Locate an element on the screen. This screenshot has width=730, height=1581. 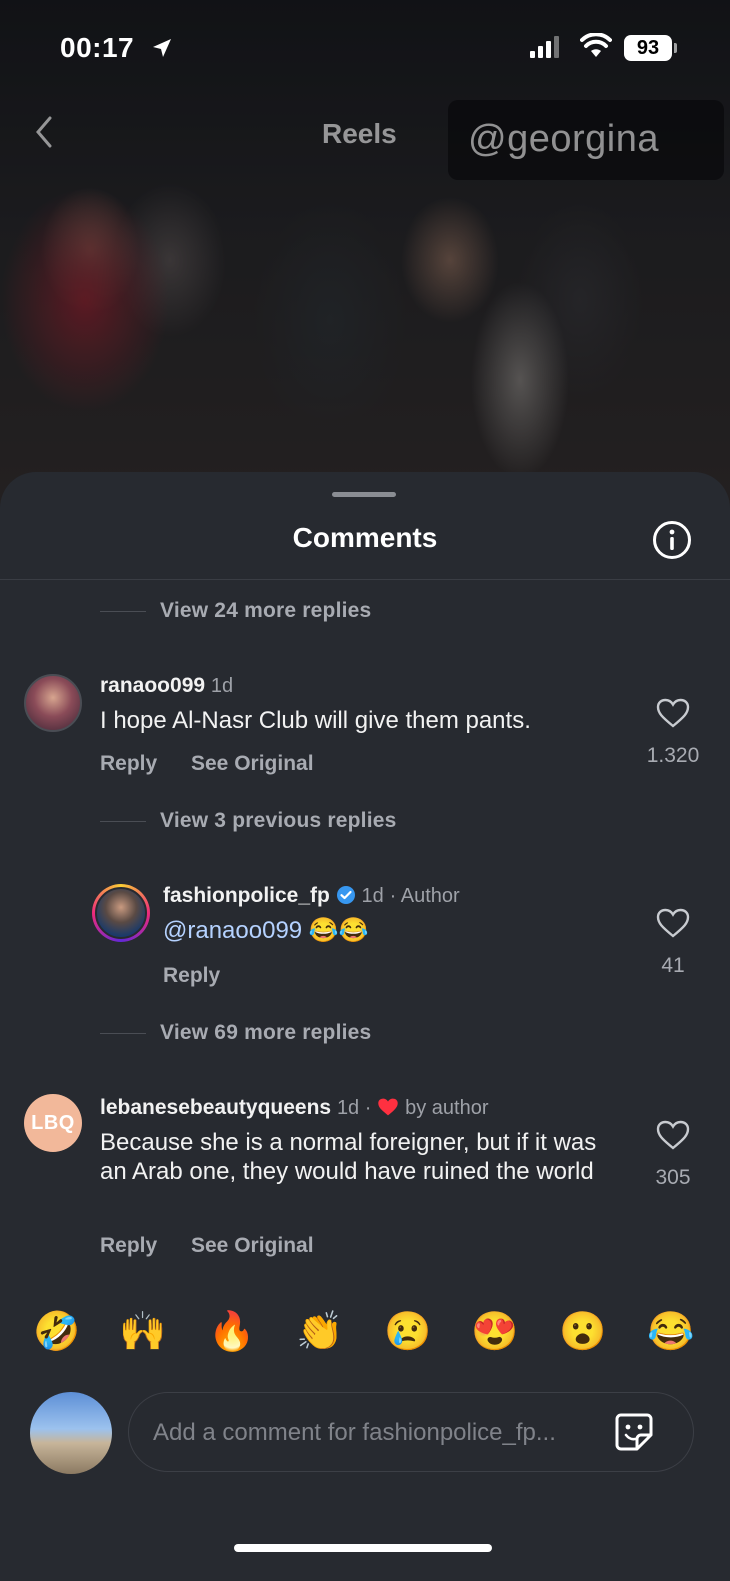
avatar-fashionpolice-fp is located at coordinates (121, 913).